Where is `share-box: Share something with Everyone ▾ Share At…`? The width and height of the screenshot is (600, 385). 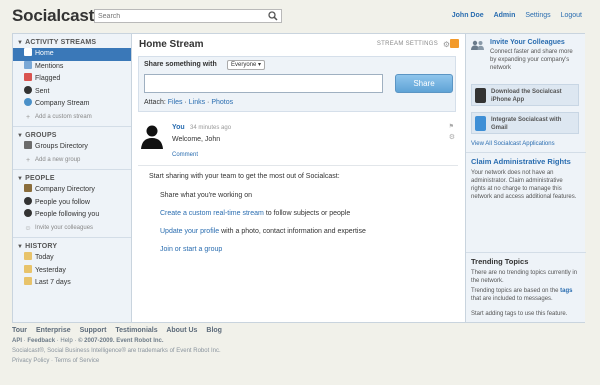
share-box: Share something with Everyone ▾ Share At… is located at coordinates (297, 84).